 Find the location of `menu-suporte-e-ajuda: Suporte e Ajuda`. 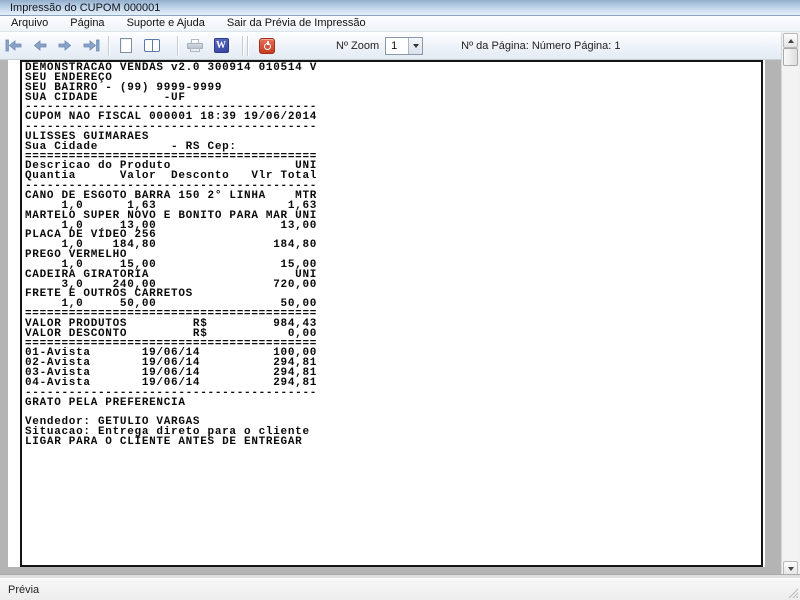

menu-suporte-e-ajuda: Suporte e Ajuda is located at coordinates (166, 23).